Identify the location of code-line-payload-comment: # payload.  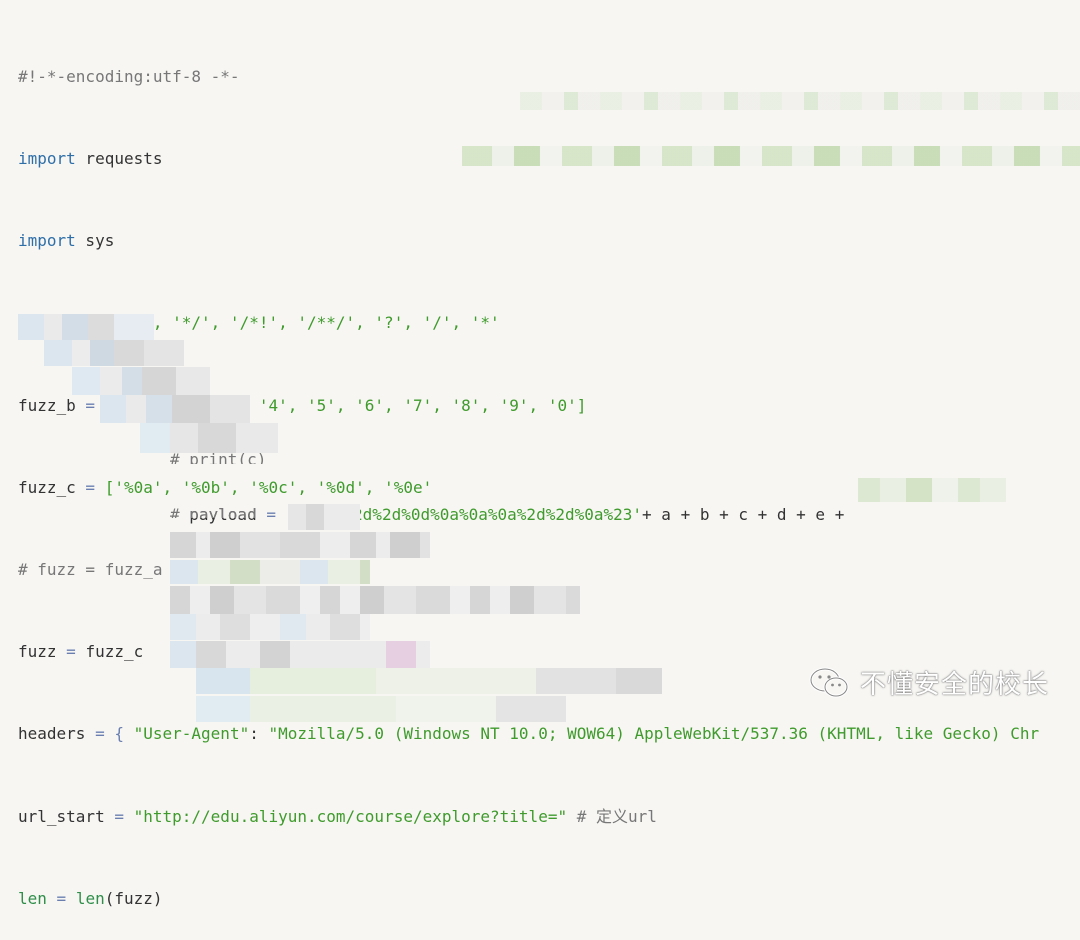
(213, 512).